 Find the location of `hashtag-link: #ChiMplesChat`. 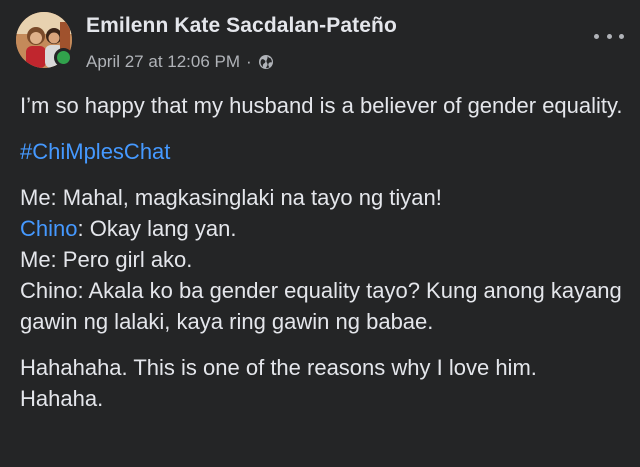

hashtag-link: #ChiMplesChat is located at coordinates (95, 151).